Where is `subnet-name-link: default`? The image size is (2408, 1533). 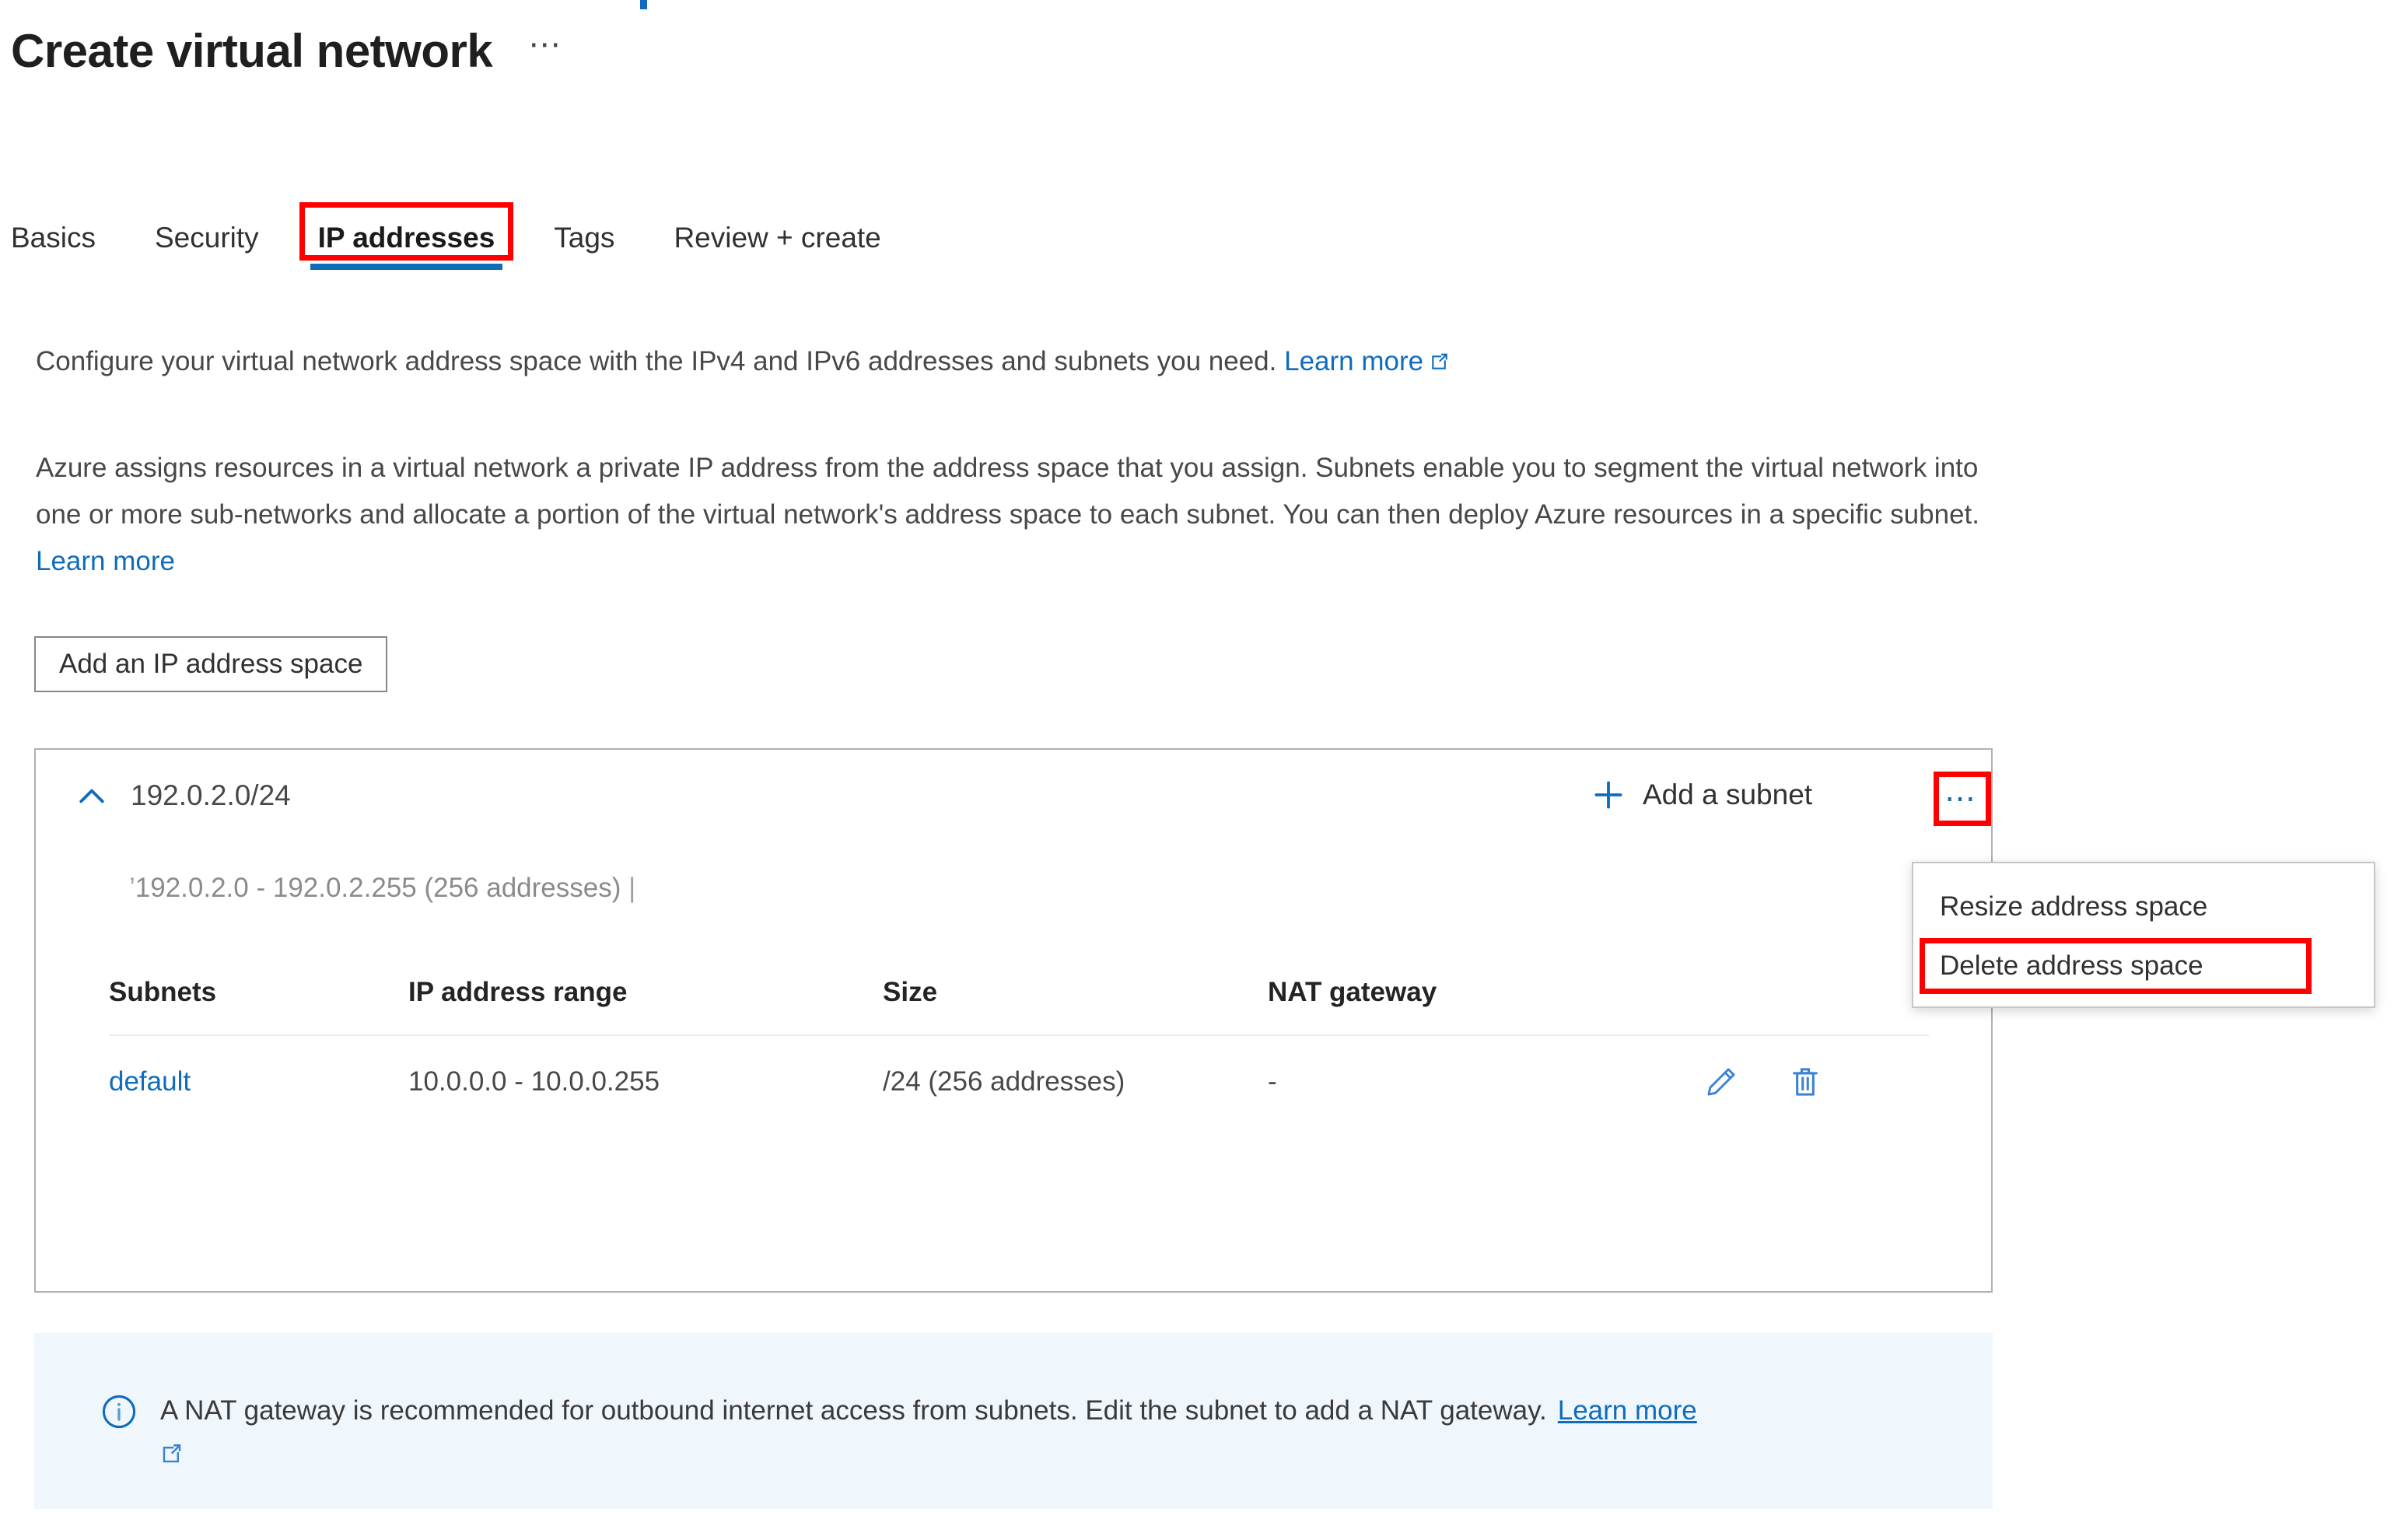
subnet-name-link: default is located at coordinates (150, 1081).